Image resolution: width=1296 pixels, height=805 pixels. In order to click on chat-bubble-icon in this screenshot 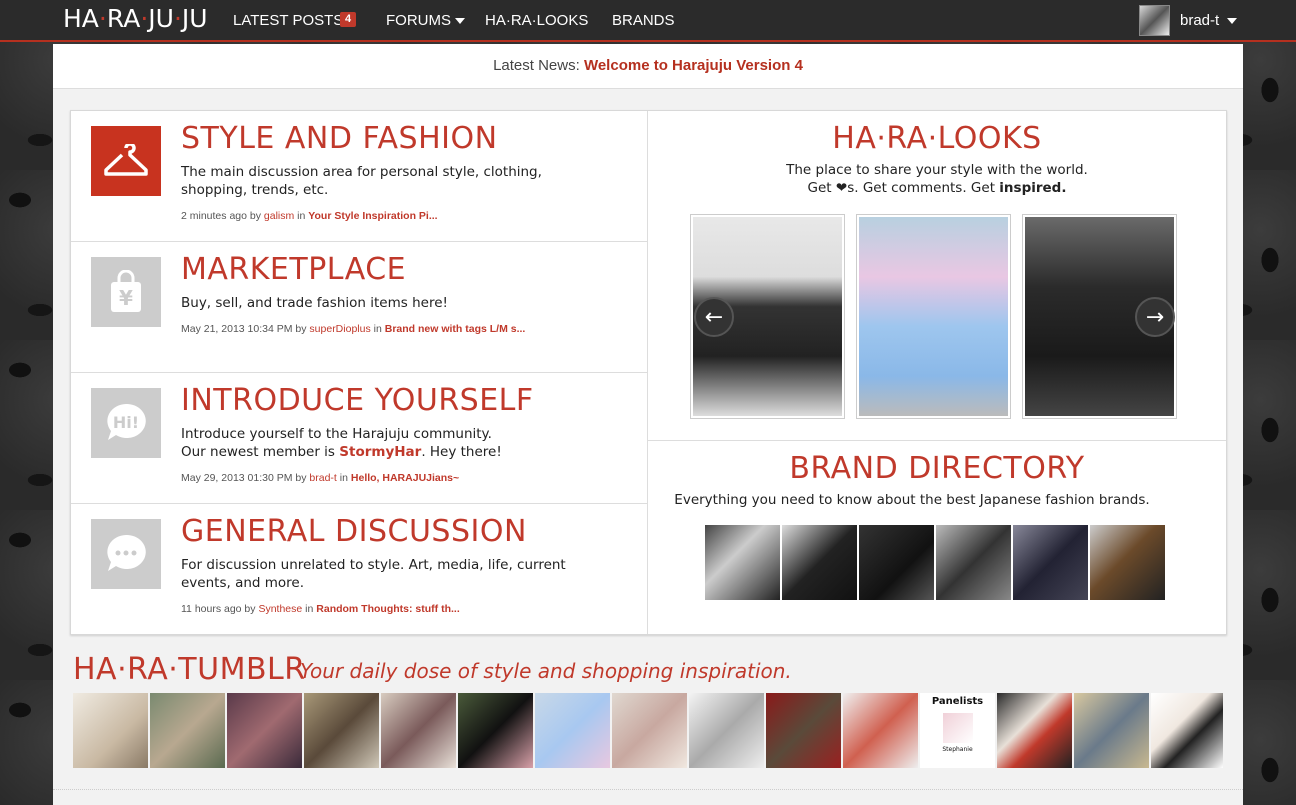, I will do `click(126, 554)`.